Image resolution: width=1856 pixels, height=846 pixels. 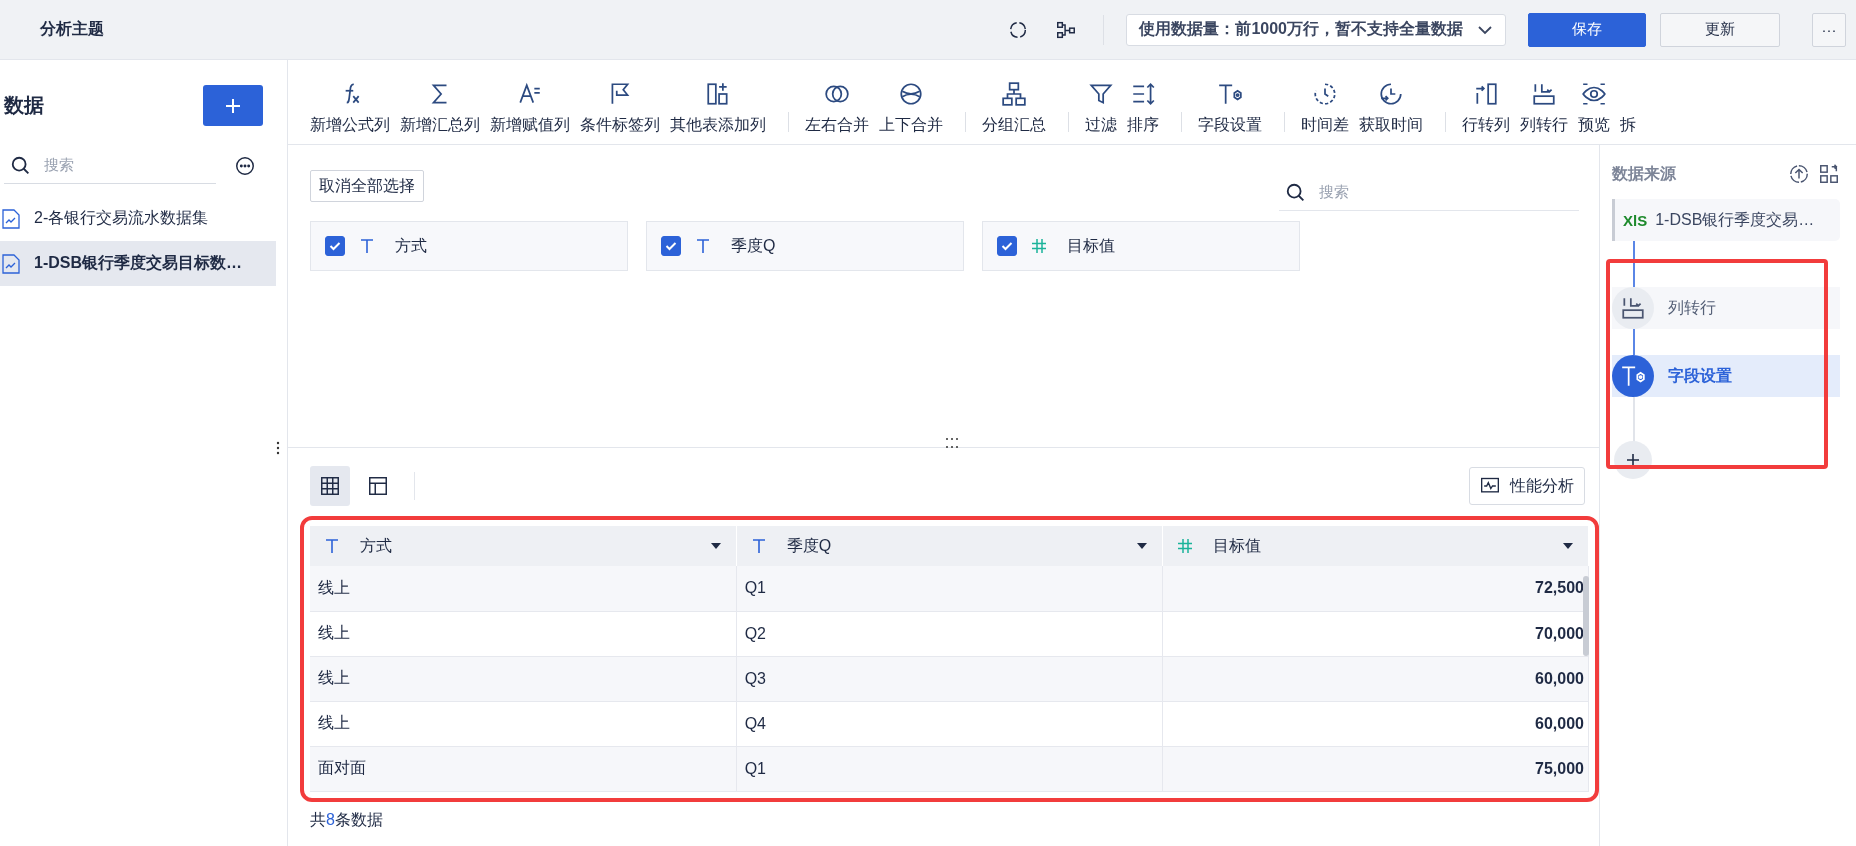 What do you see at coordinates (1014, 108) in the screenshot?
I see `toolbar-button: 分组汇总` at bounding box center [1014, 108].